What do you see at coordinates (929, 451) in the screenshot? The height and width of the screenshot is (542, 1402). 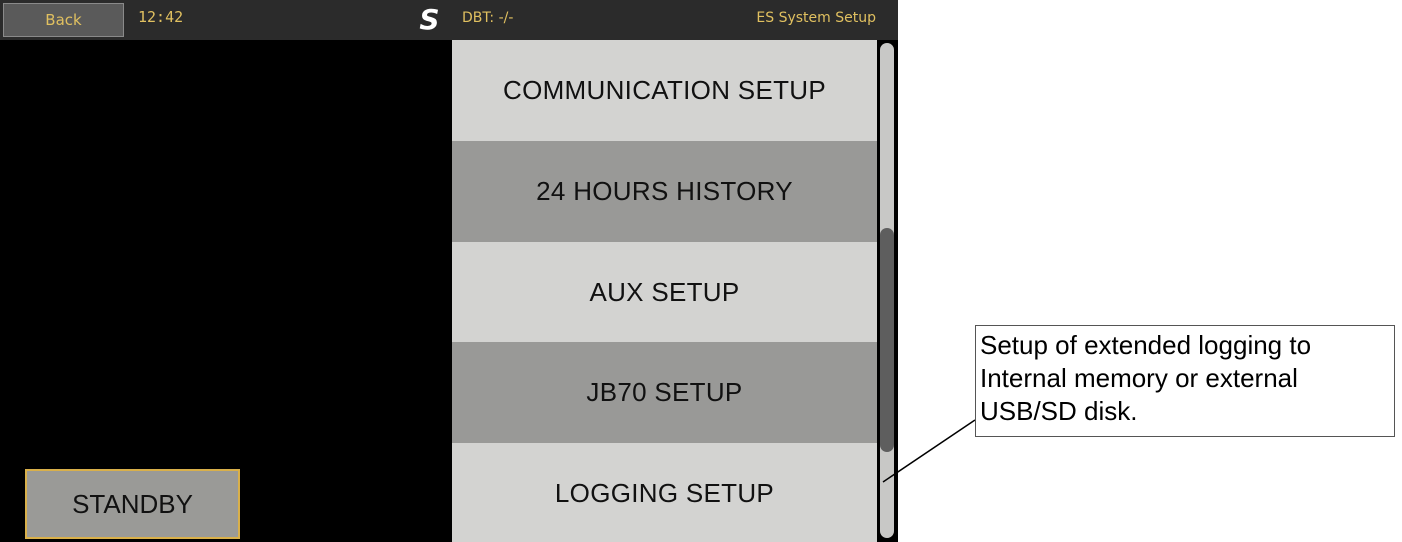 I see `callout-leader-line` at bounding box center [929, 451].